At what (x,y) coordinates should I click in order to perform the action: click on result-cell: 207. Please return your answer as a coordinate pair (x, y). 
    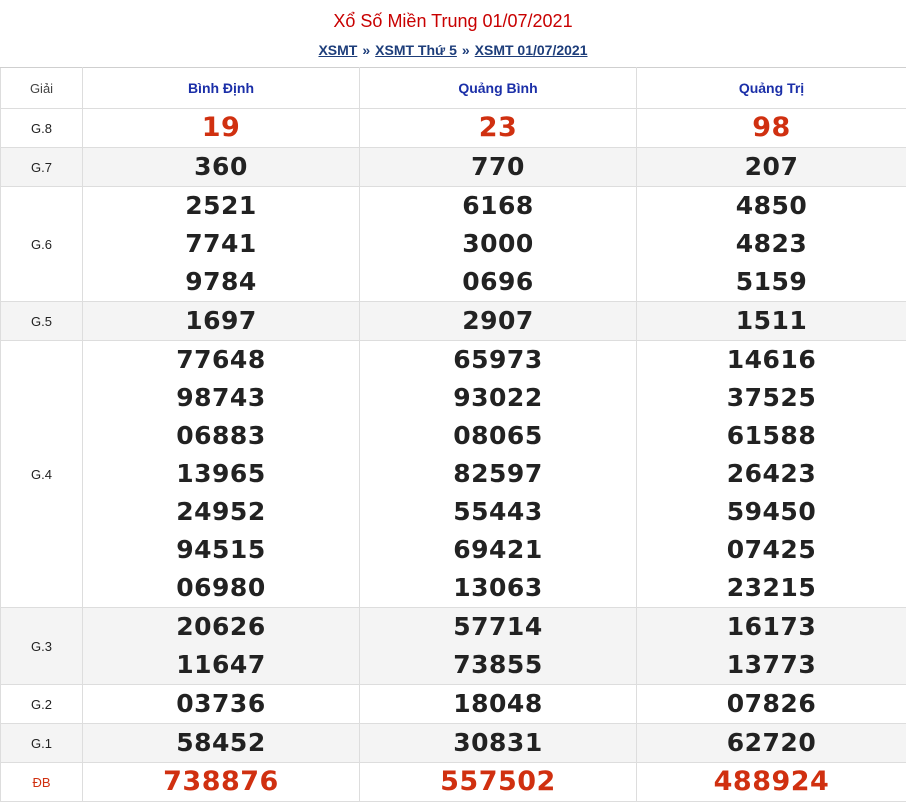
    Looking at the image, I should click on (771, 167).